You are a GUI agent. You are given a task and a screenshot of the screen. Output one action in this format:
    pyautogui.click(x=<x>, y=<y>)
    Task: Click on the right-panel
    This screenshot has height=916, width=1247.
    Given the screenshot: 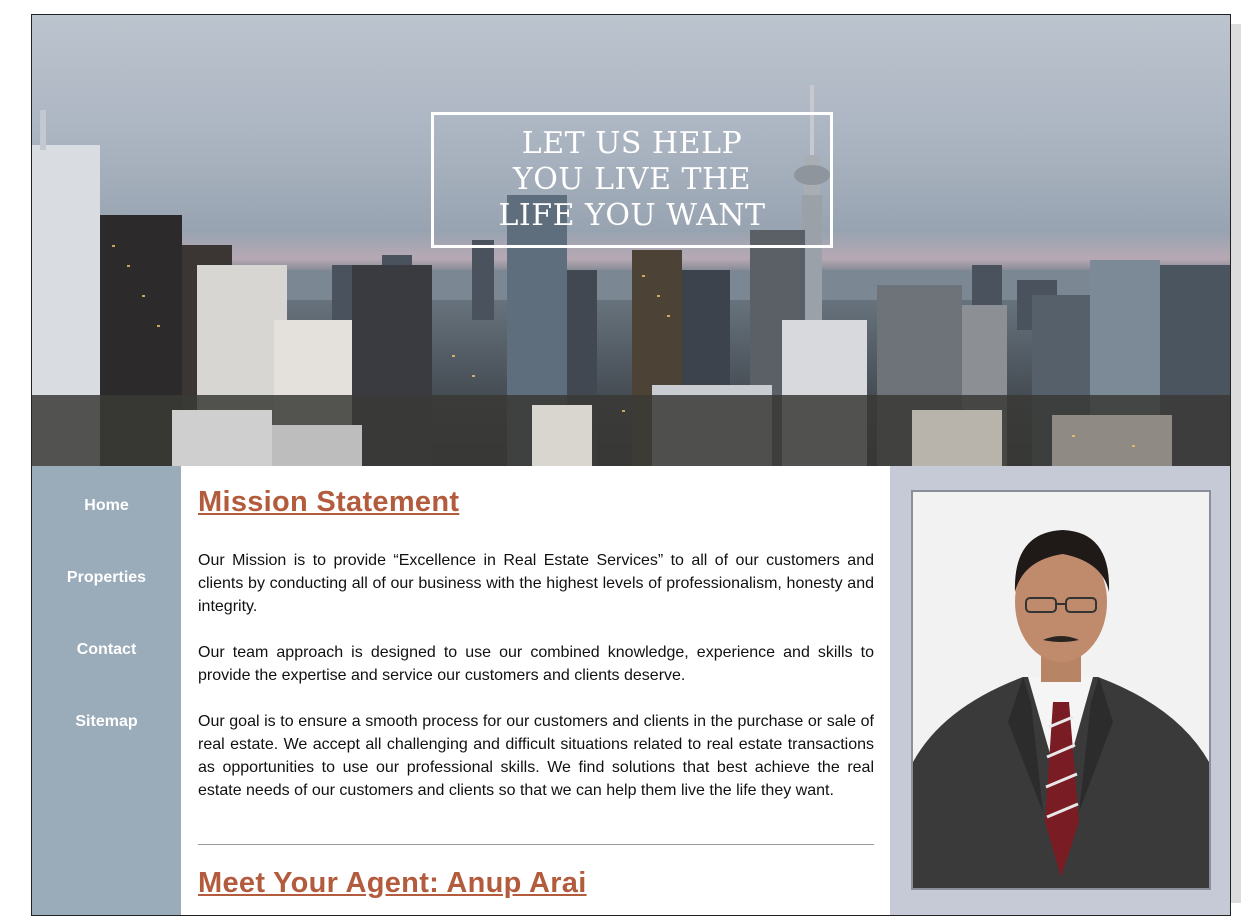 What is the action you would take?
    pyautogui.click(x=1060, y=690)
    